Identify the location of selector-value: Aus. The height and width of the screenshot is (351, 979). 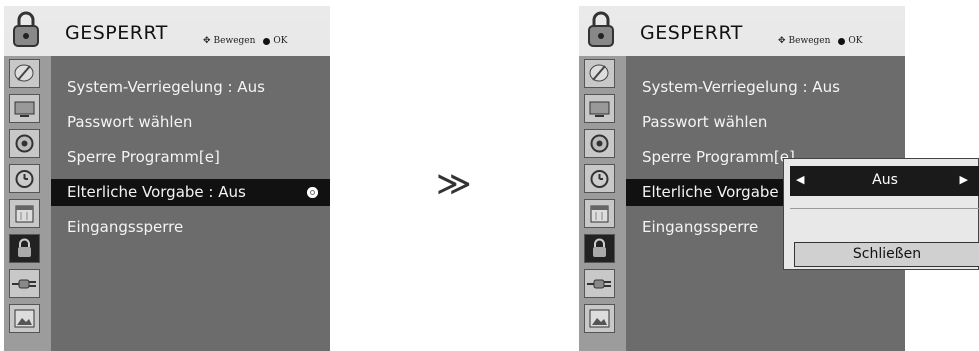
(885, 180).